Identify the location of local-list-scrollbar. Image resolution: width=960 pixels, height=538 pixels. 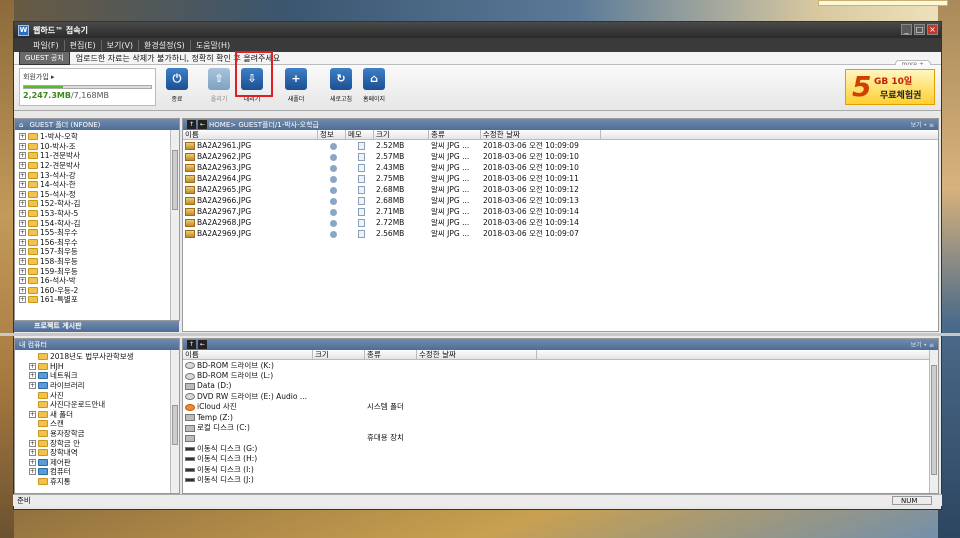
(933, 421).